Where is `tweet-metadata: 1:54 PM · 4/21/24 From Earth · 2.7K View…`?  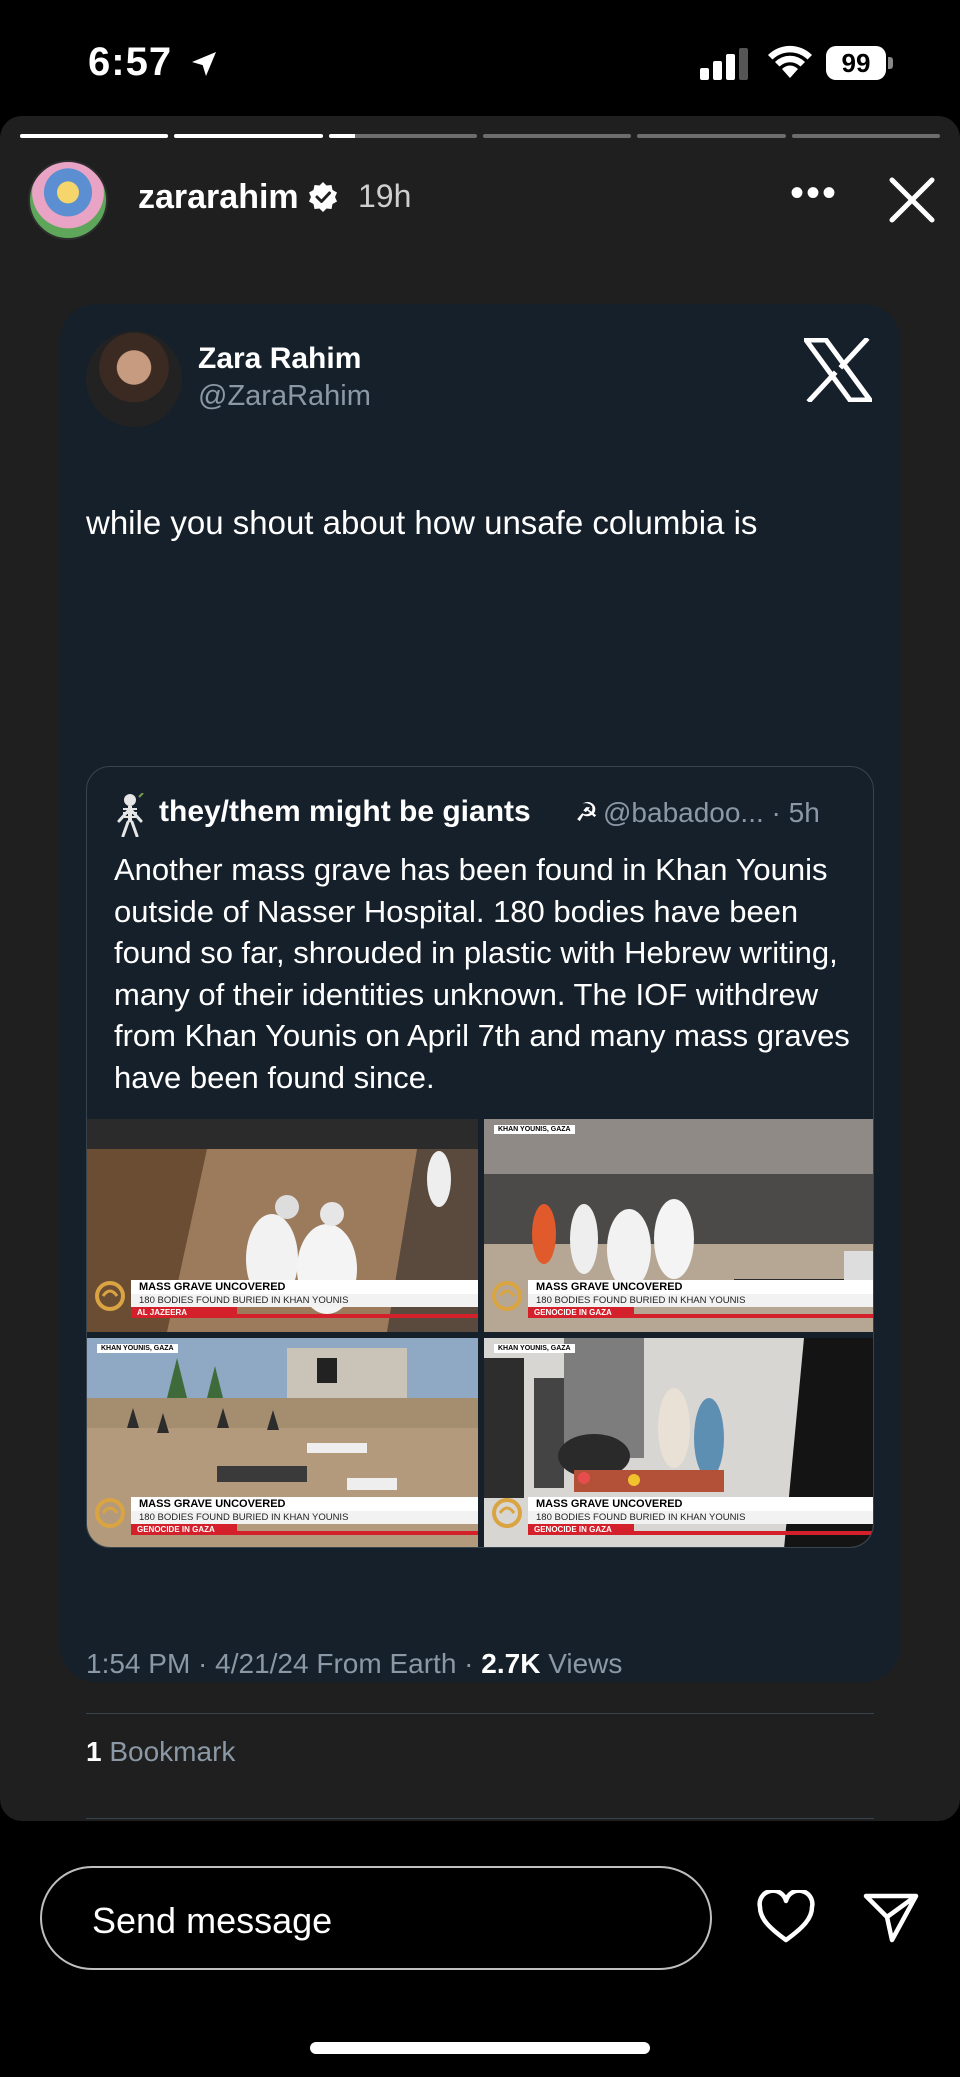
tweet-metadata: 1:54 PM · 4/21/24 From Earth · 2.7K View… is located at coordinates (354, 1664).